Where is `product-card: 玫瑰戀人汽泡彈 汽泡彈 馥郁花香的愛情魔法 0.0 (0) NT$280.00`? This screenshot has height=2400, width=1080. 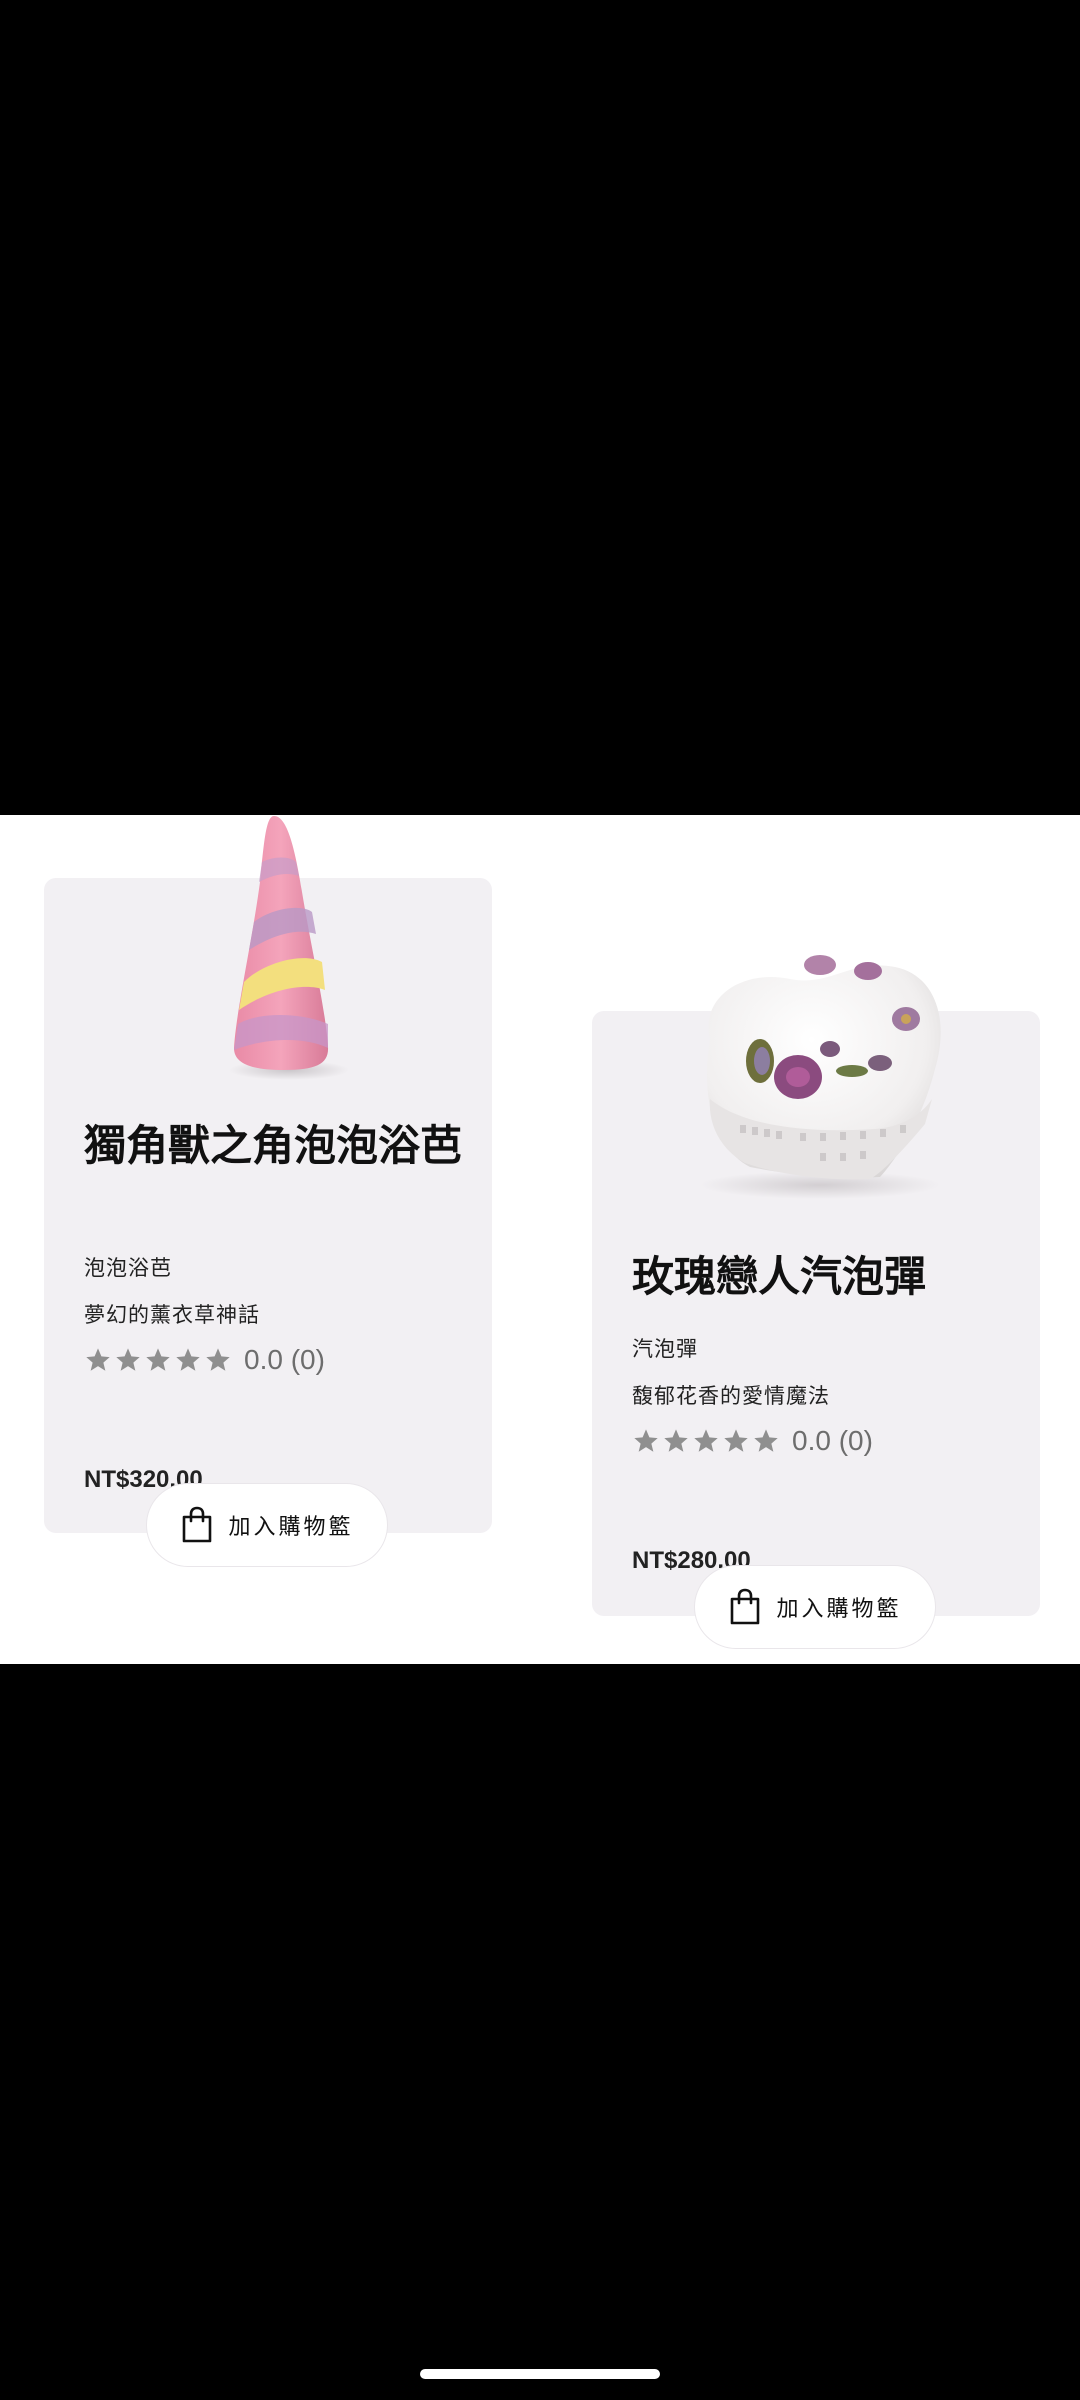 product-card: 玫瑰戀人汽泡彈 汽泡彈 馥郁花香的愛情魔法 0.0 (0) NT$280.00 is located at coordinates (816, 1285).